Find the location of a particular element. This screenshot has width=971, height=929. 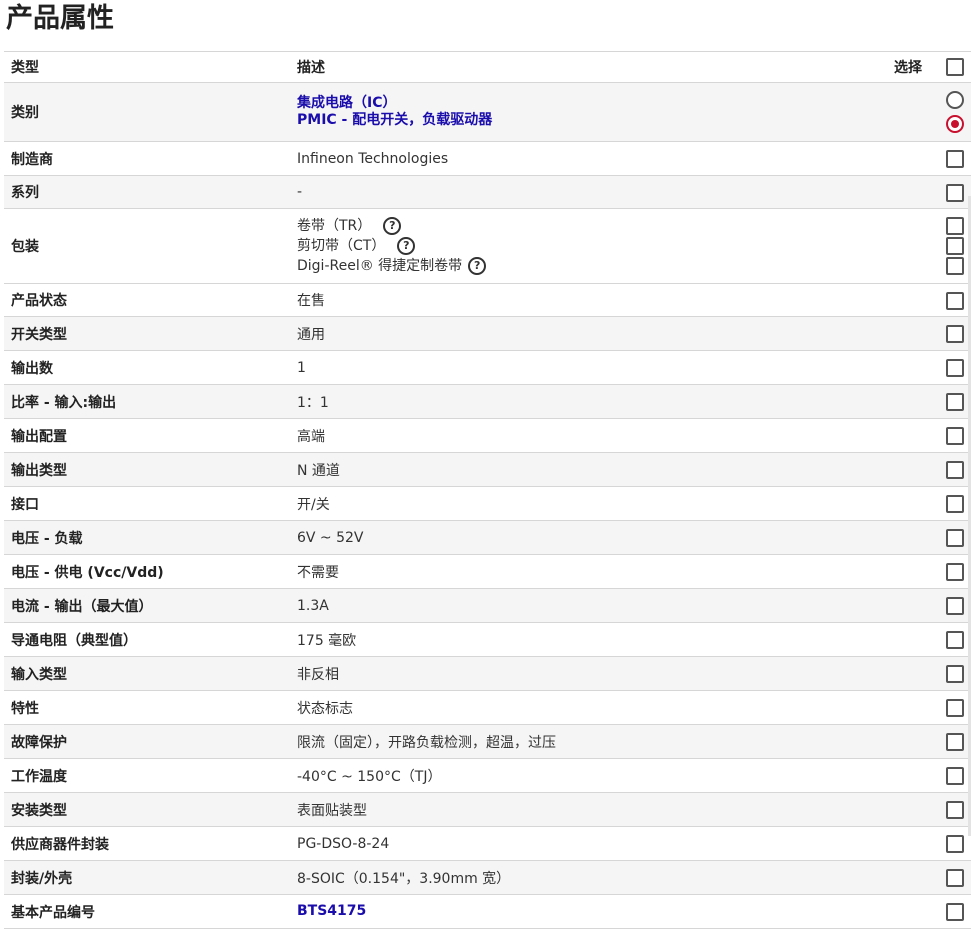

table-row: 故障保护 限流（固定），开路负载检测，超温，过压 is located at coordinates (487, 741).